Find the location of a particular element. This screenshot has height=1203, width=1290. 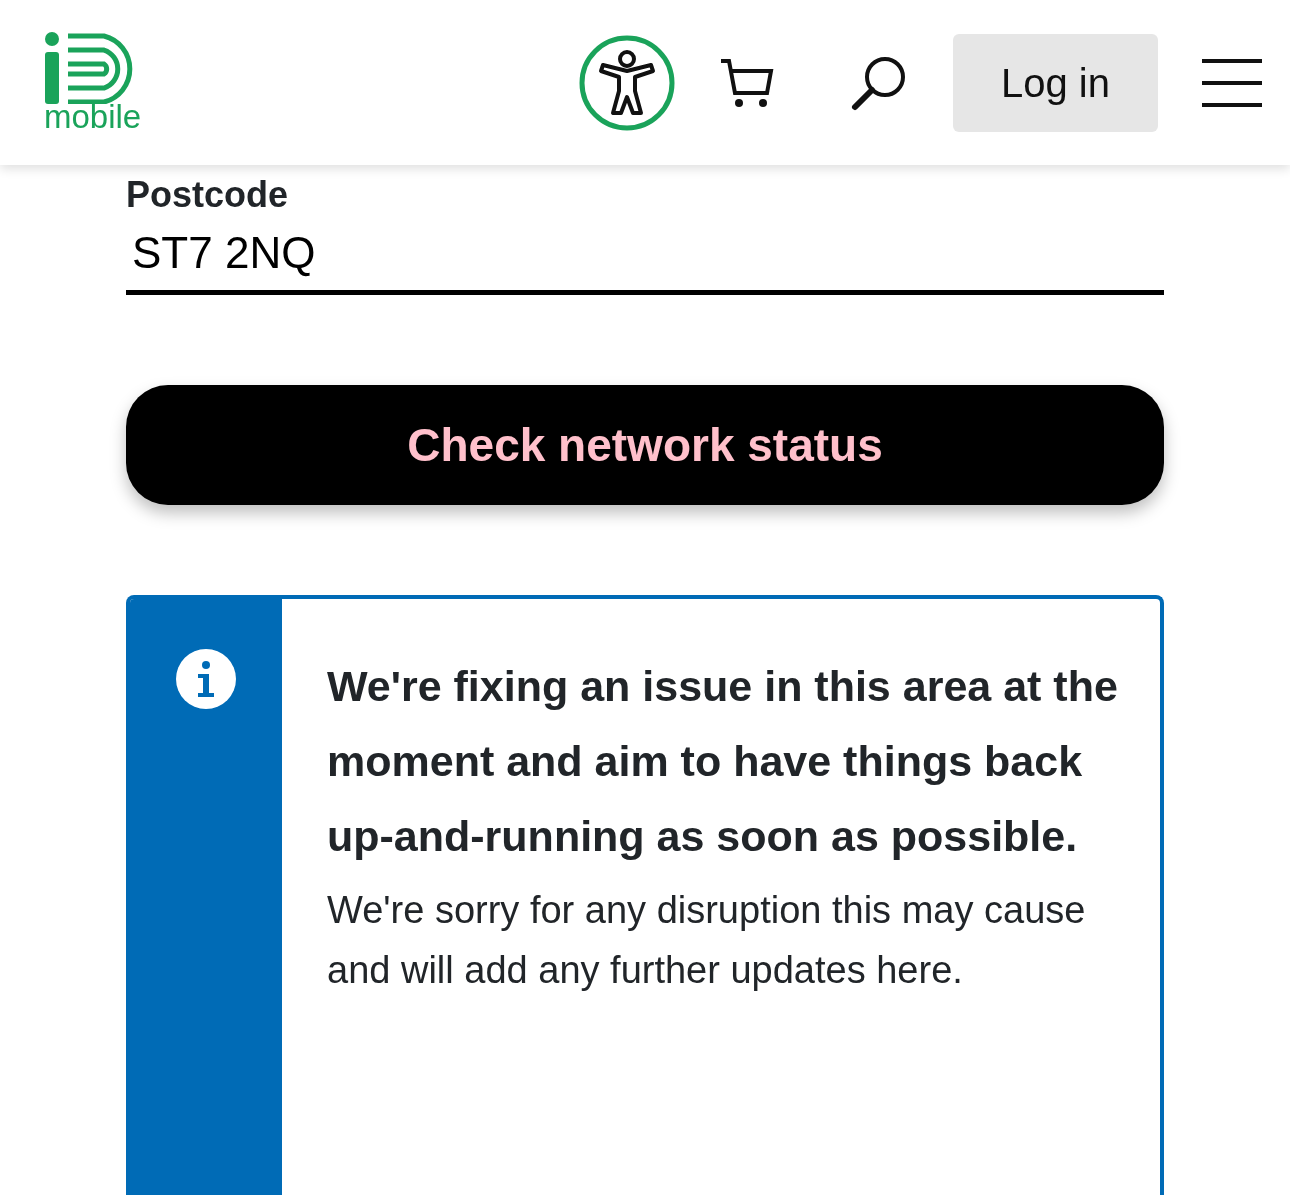

alert-heading: We're fixing an issue in this area at the moment and aim to have things back up-and-running as soon as possible. is located at coordinates (723, 762).